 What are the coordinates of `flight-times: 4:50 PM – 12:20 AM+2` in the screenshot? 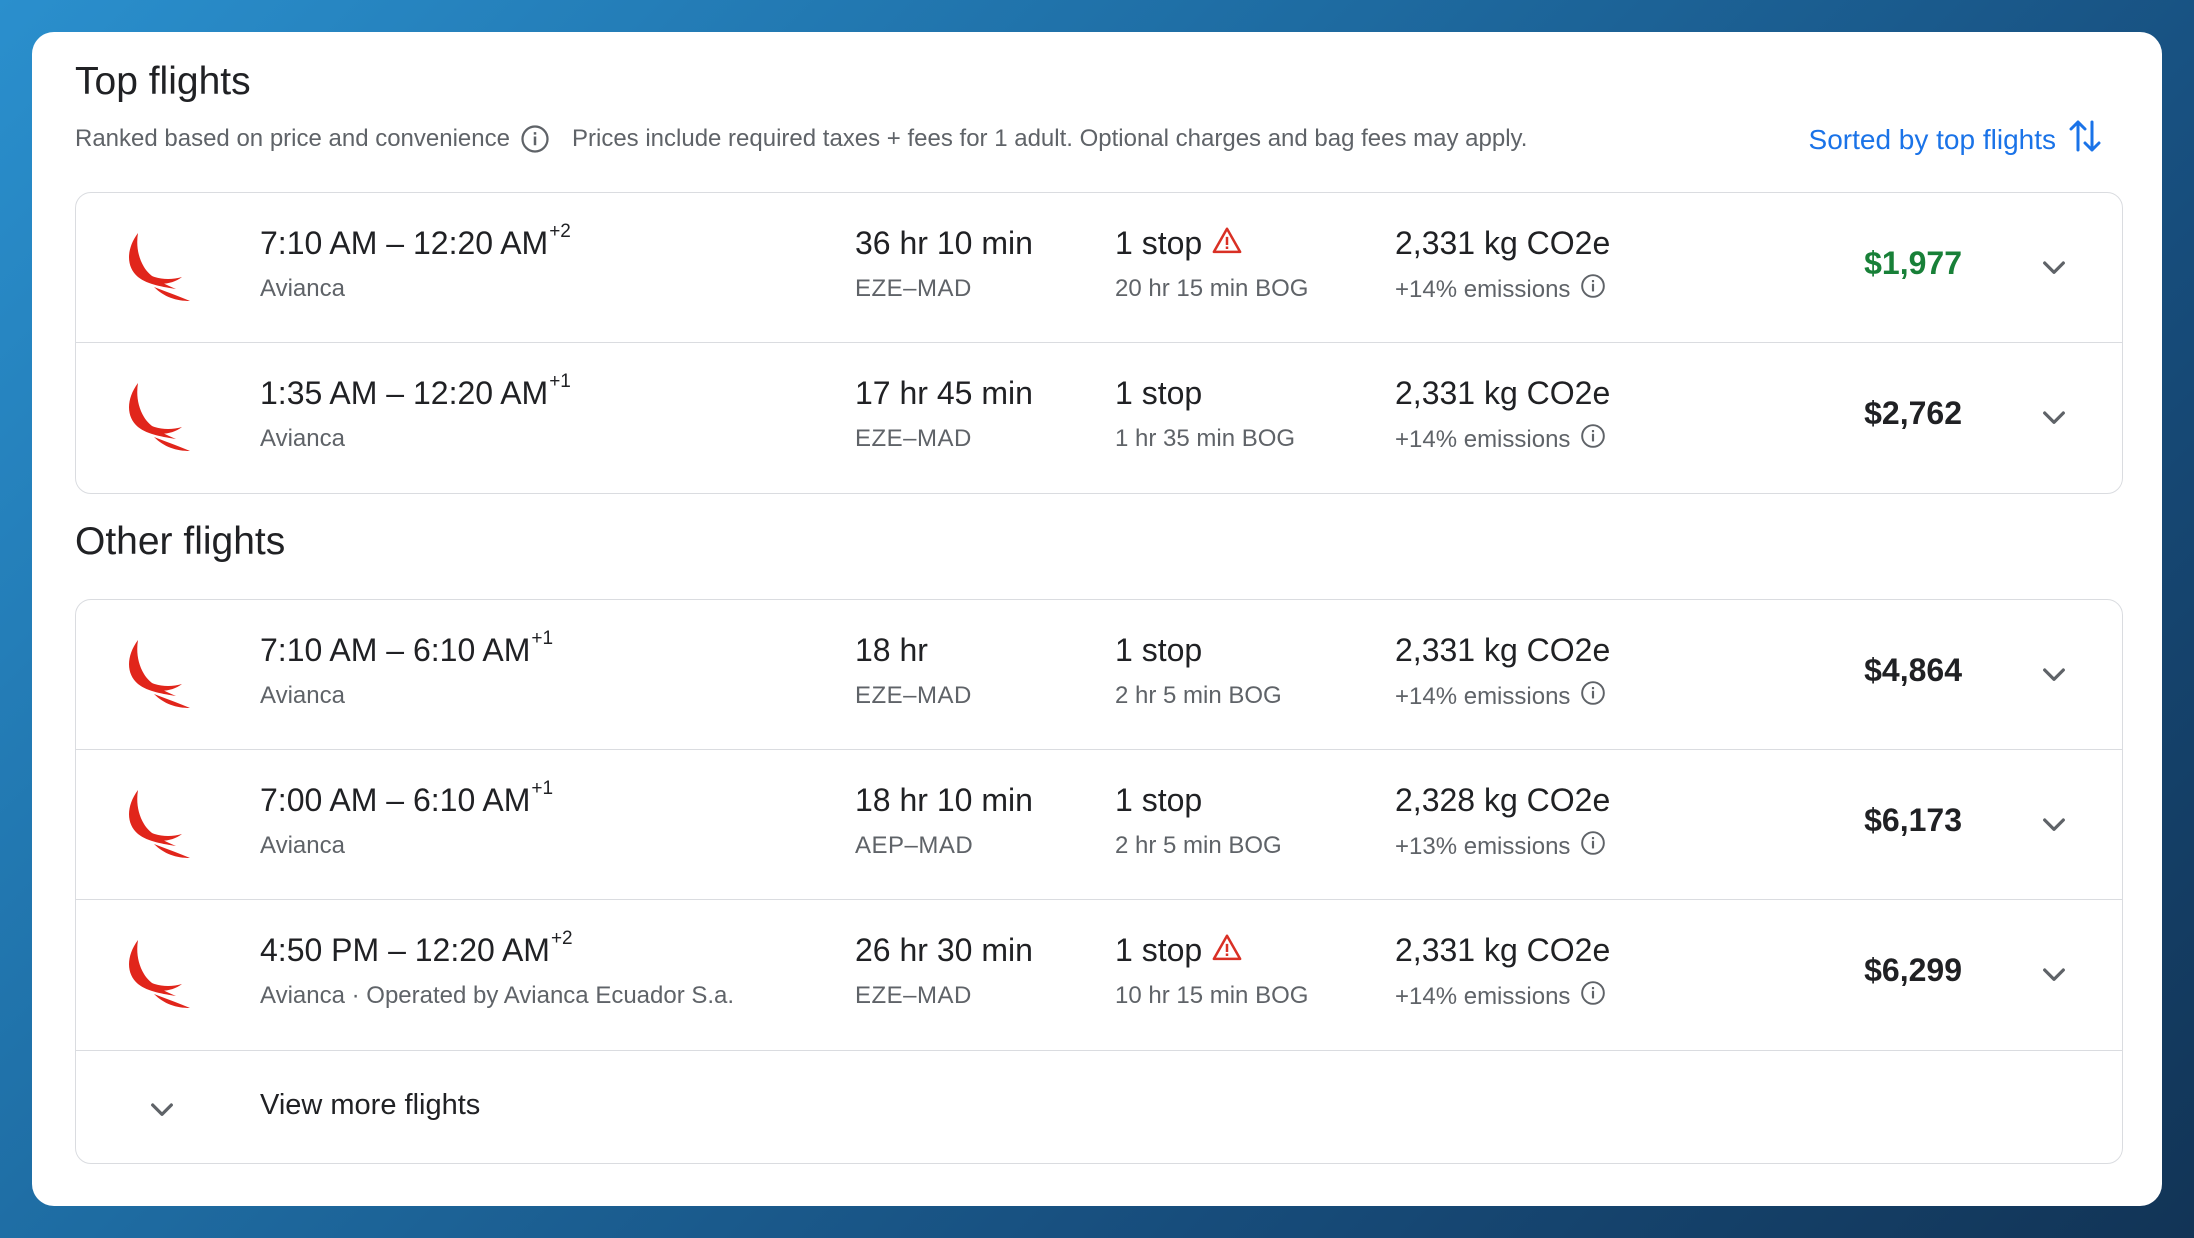 It's located at (416, 948).